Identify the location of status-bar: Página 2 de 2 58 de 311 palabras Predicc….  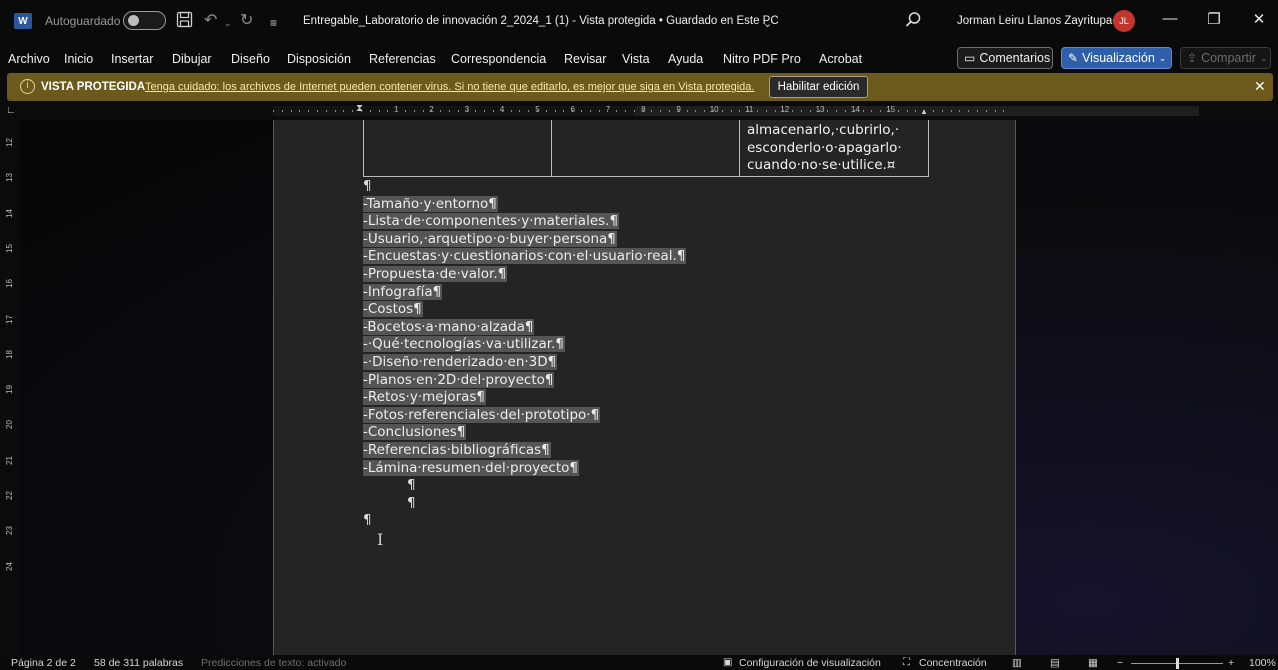
(639, 662).